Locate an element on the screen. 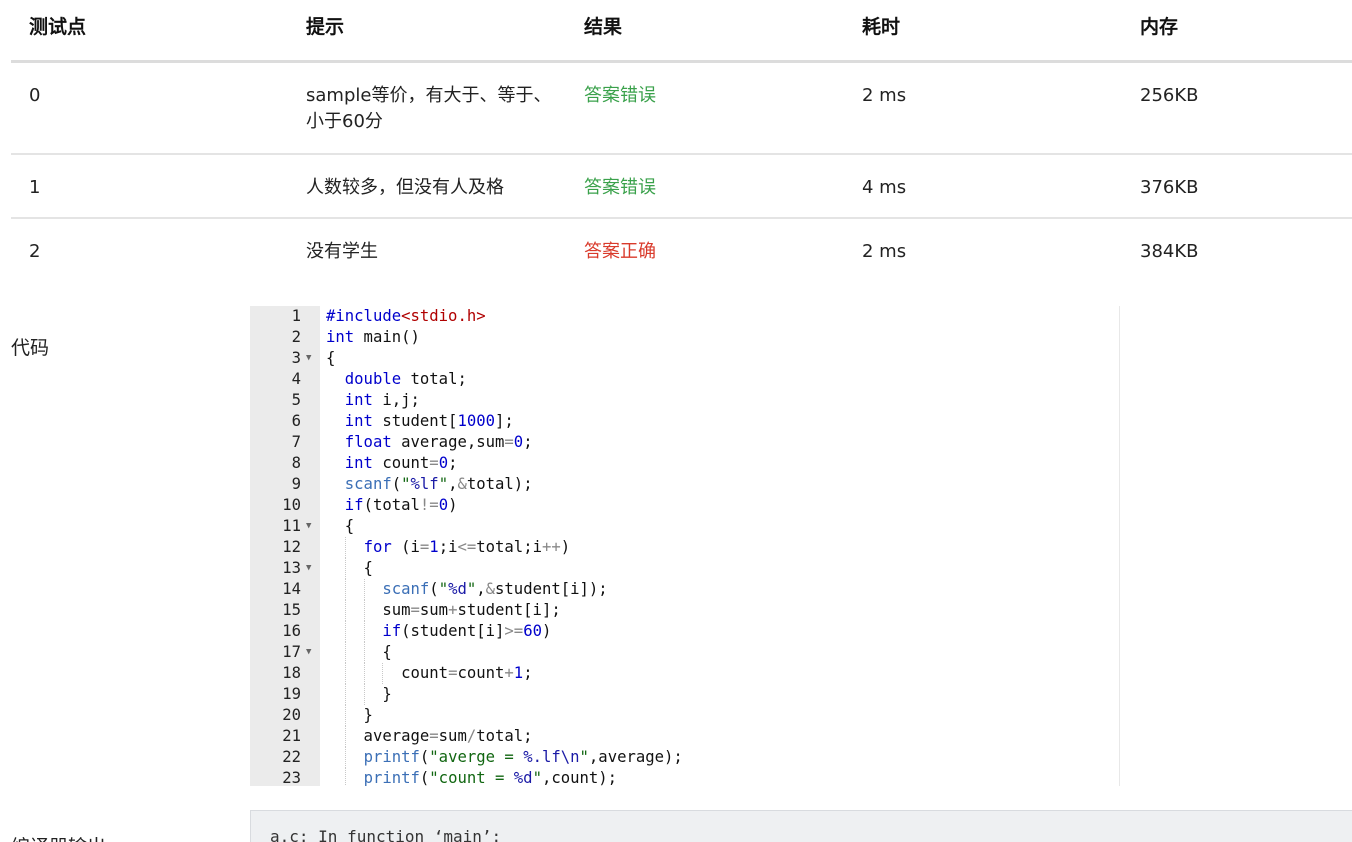  code-text: scanf("%lf",&total); is located at coordinates (438, 484).